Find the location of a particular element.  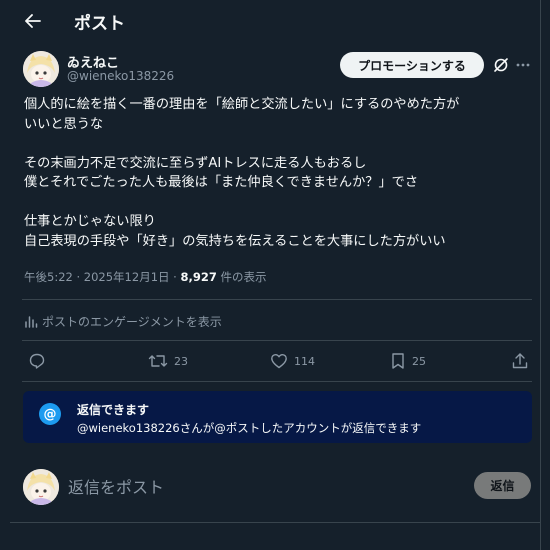

more-options-icon is located at coordinates (523, 65).